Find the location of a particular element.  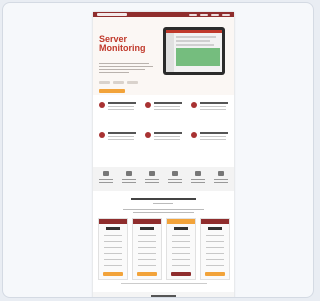

dashboard-header is located at coordinates (194, 31).